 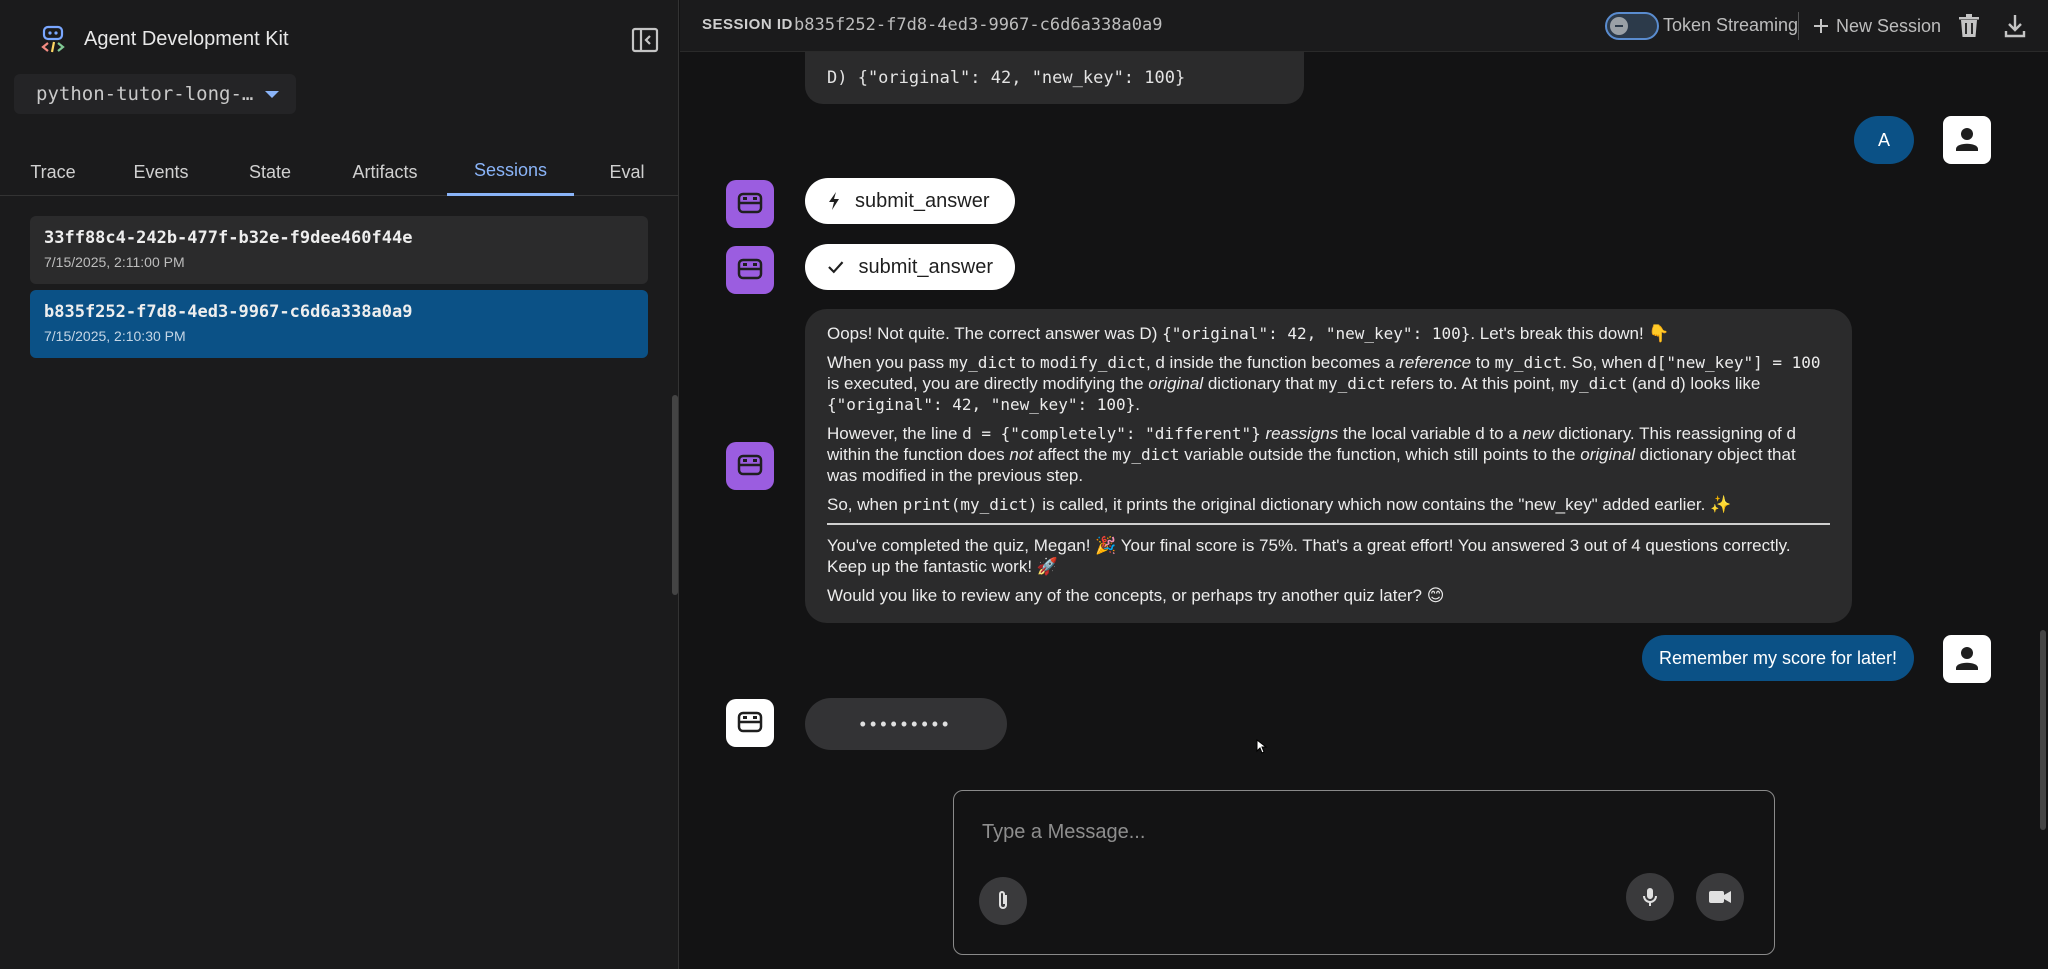 I want to click on trash-icon, so click(x=1969, y=26).